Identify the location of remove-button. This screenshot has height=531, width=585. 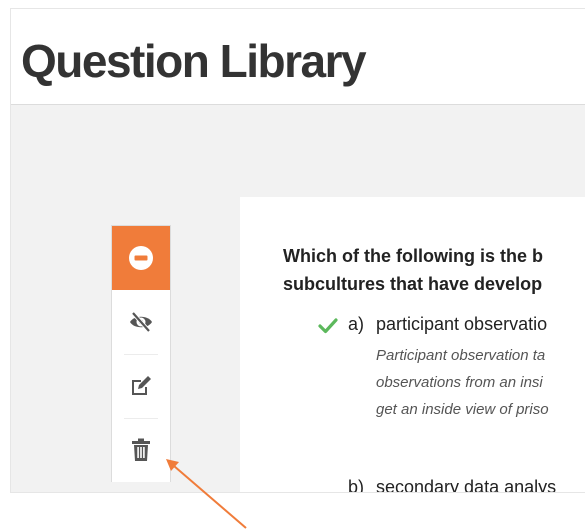
(141, 258).